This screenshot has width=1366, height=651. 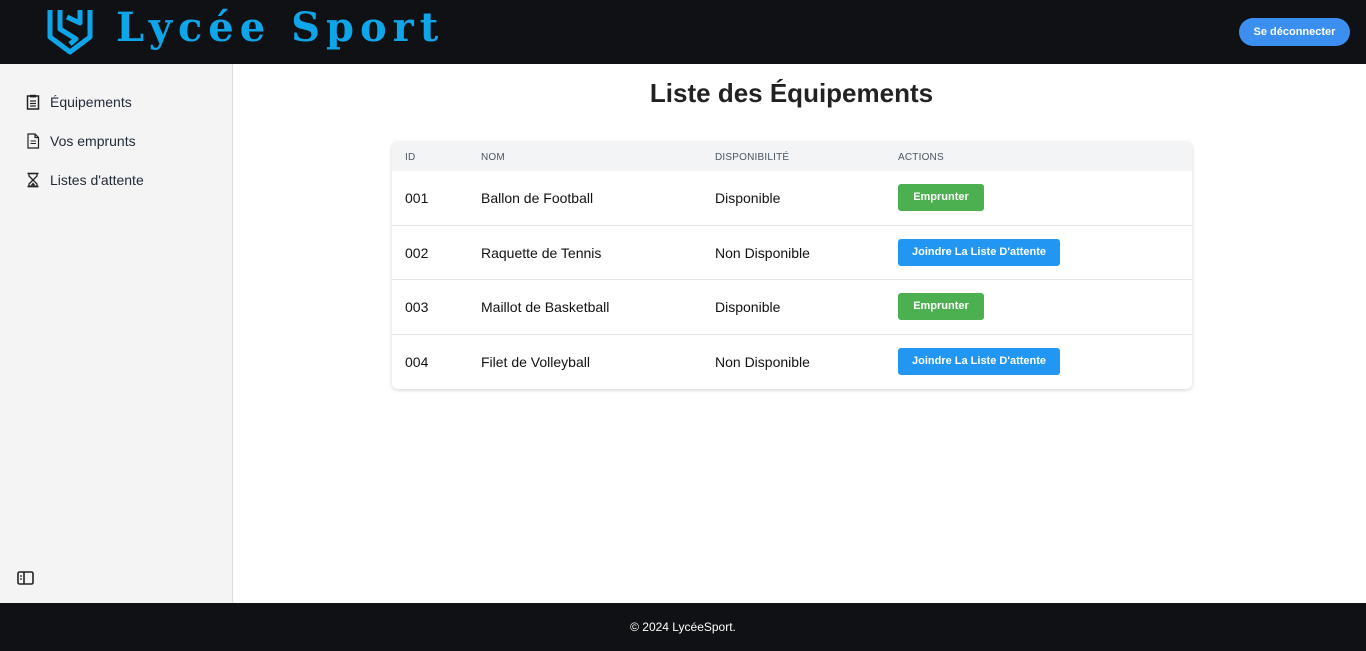 I want to click on sidebar-item-label: Équipements, so click(x=91, y=102).